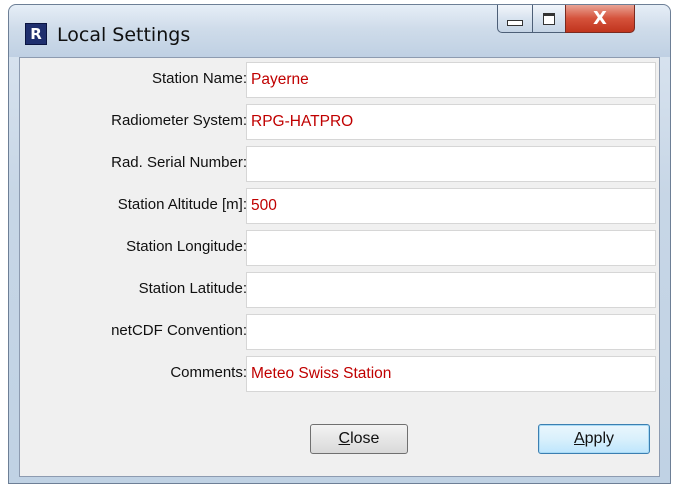 Image resolution: width=677 pixels, height=485 pixels. I want to click on row-station-latitude: Station Latitude:, so click(340, 288).